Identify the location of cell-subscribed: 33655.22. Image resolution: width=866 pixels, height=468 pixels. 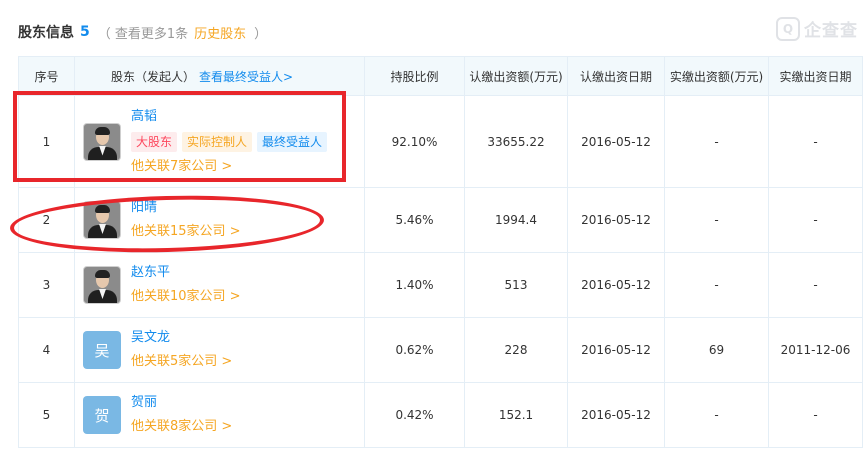
(516, 141).